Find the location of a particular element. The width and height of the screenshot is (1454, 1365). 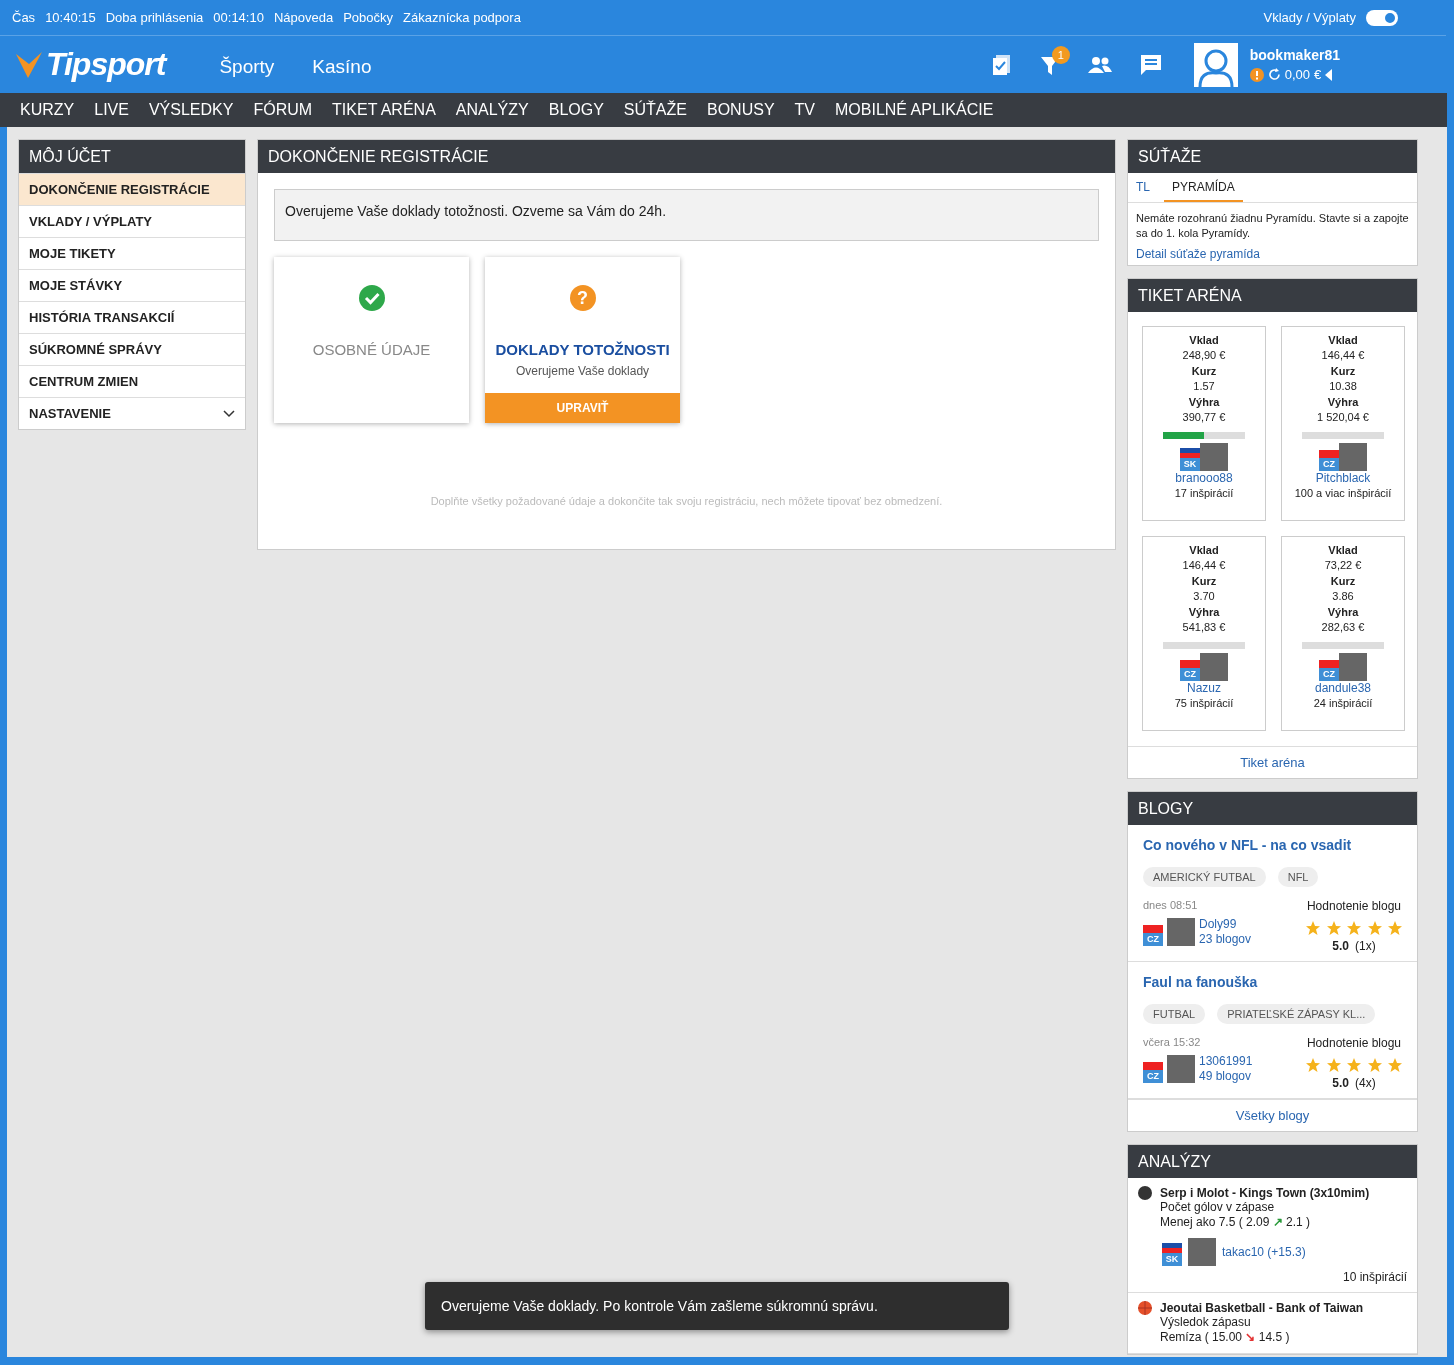

author-link: 13061991 is located at coordinates (1226, 1061).